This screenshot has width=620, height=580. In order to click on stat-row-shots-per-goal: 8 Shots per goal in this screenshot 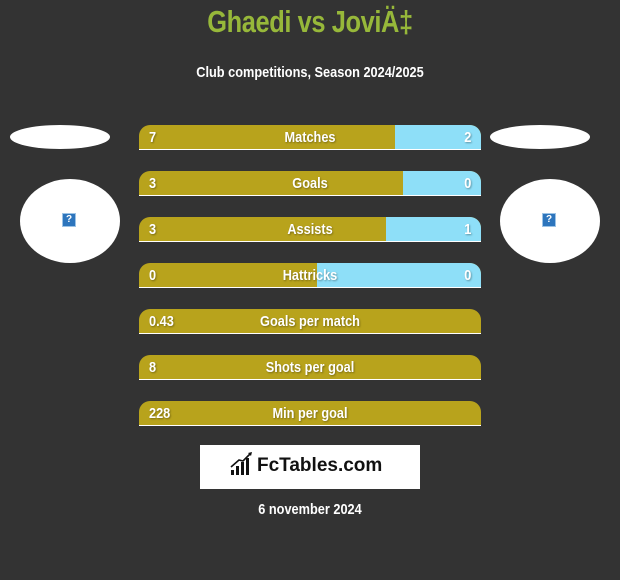, I will do `click(310, 367)`.